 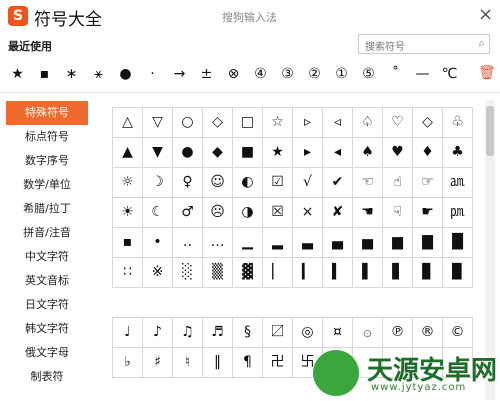 I want to click on symbol-cell: ♀, so click(x=188, y=183).